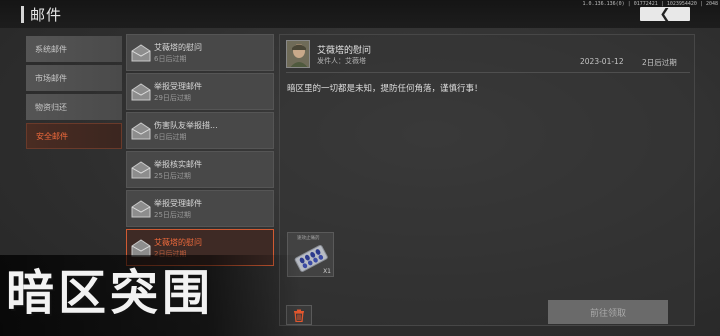  Describe the element at coordinates (52, 136) in the screenshot. I see `category-label: 安全邮件` at that location.